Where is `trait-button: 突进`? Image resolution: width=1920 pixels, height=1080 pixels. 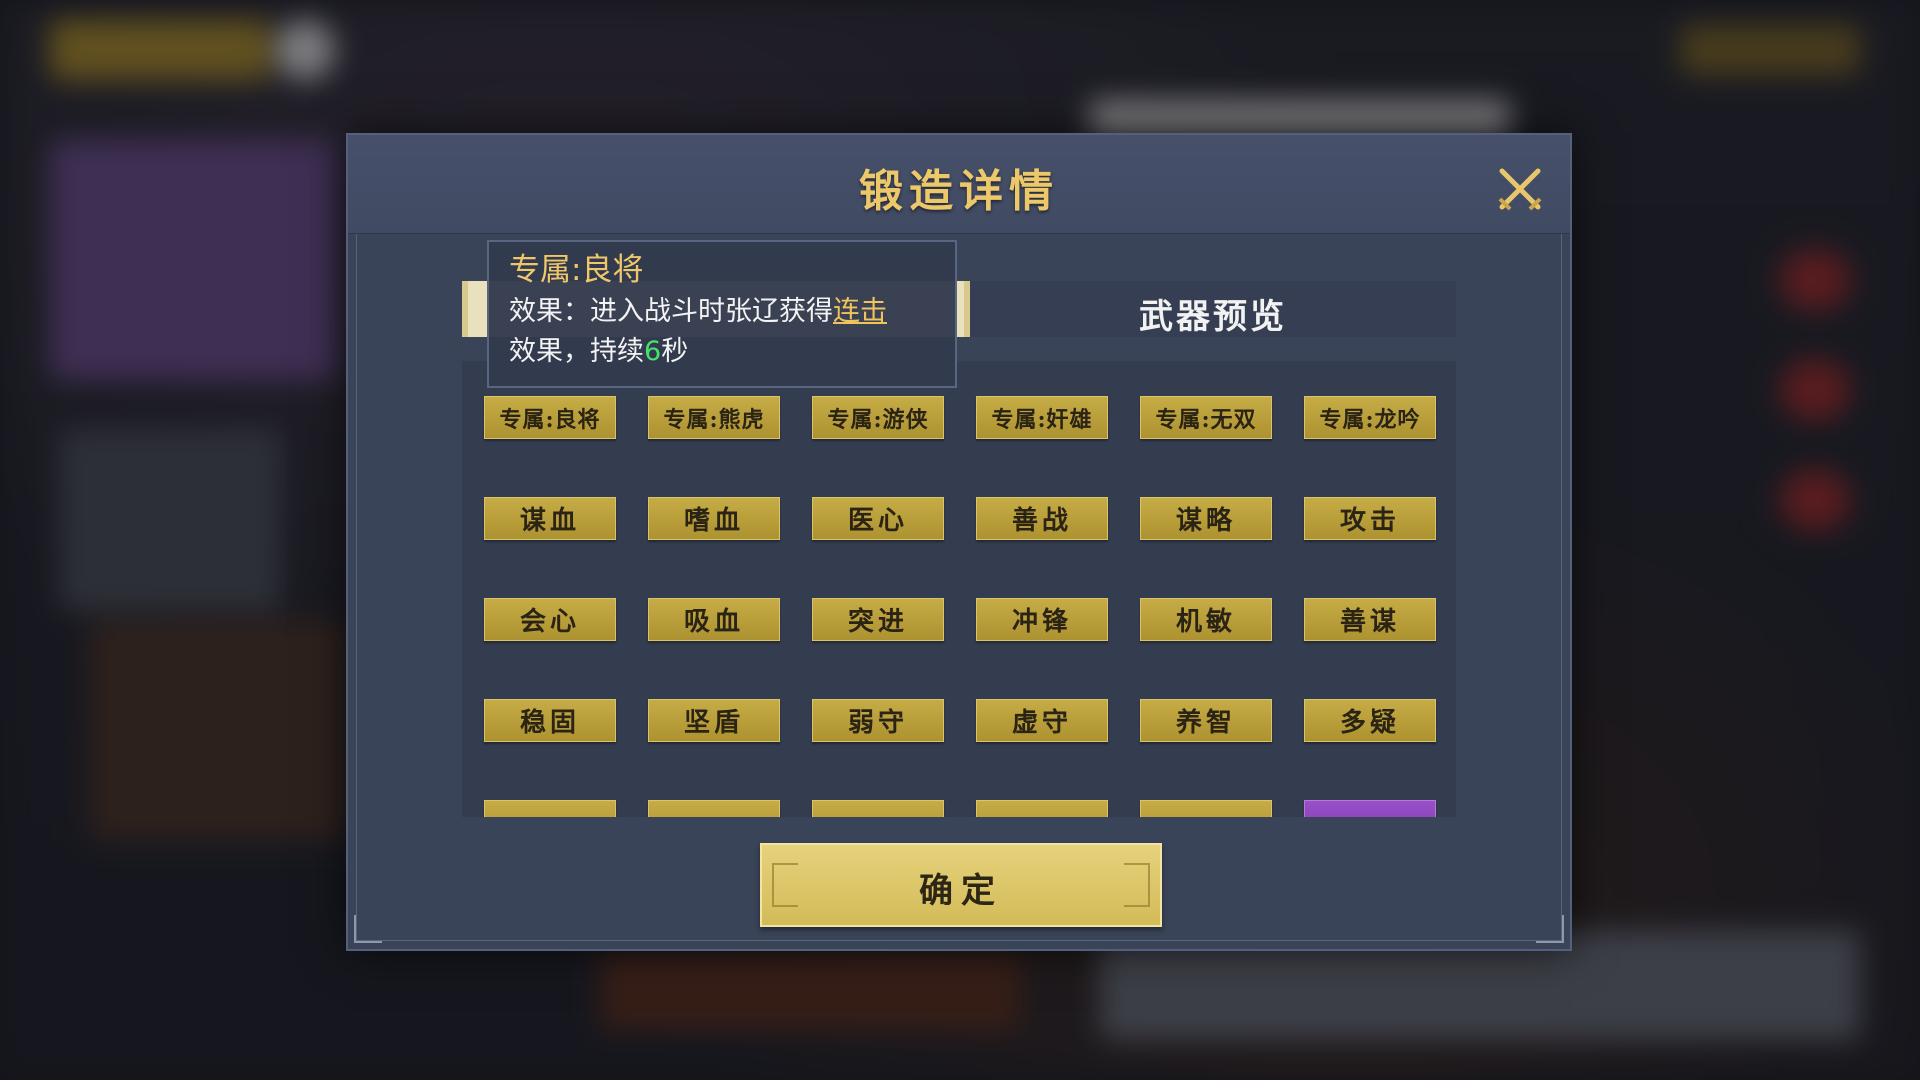 trait-button: 突进 is located at coordinates (878, 619).